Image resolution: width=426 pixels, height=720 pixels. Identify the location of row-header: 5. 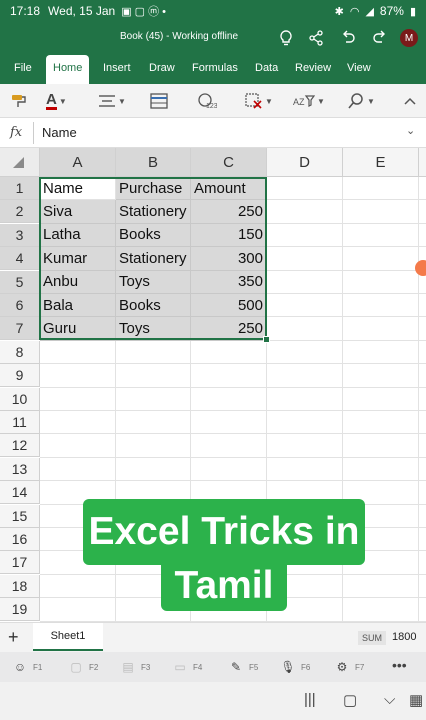
(20, 282).